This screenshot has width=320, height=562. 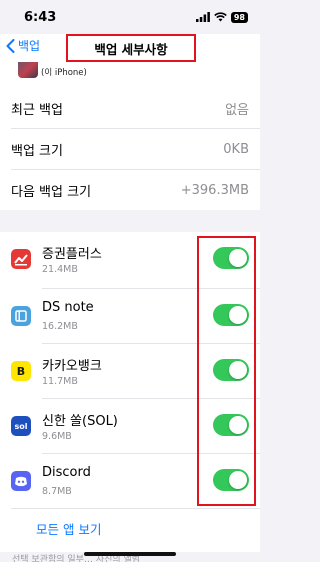 I want to click on device-label: (이 iPhone), so click(x=64, y=73).